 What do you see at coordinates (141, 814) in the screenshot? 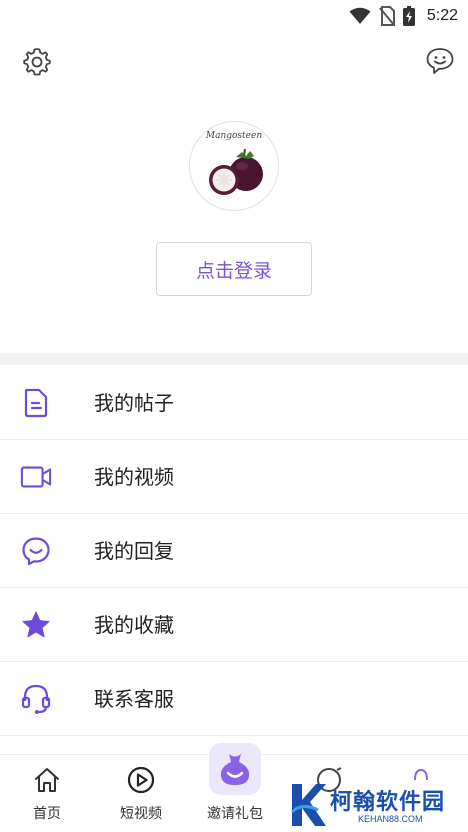
I see `nav-label: 短视频` at bounding box center [141, 814].